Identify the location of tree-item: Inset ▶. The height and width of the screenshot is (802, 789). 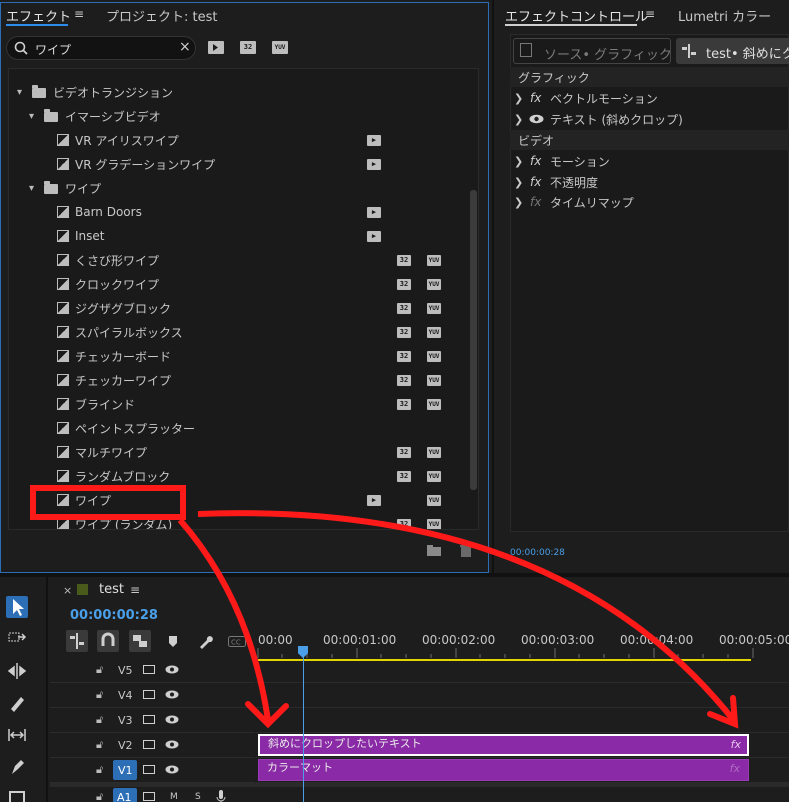
(239, 236).